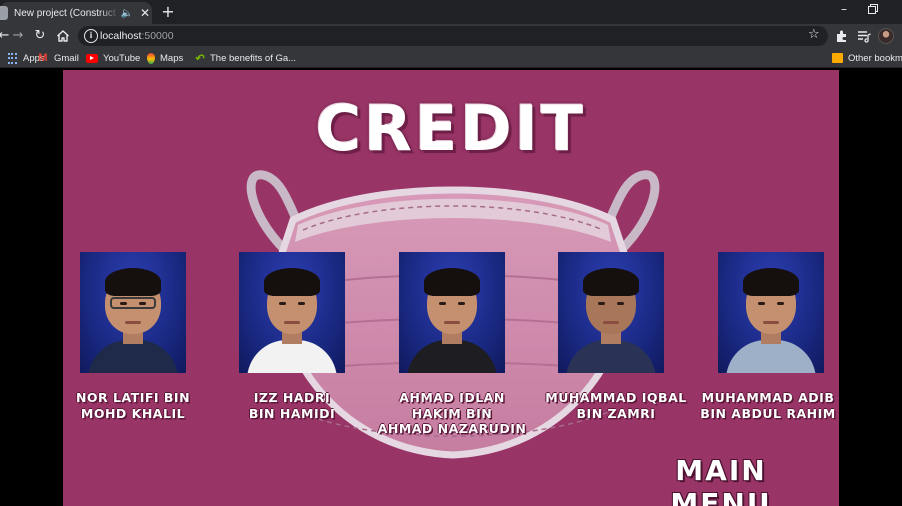  What do you see at coordinates (616, 397) in the screenshot?
I see `name-line: MUHAMMAD IQBAL` at bounding box center [616, 397].